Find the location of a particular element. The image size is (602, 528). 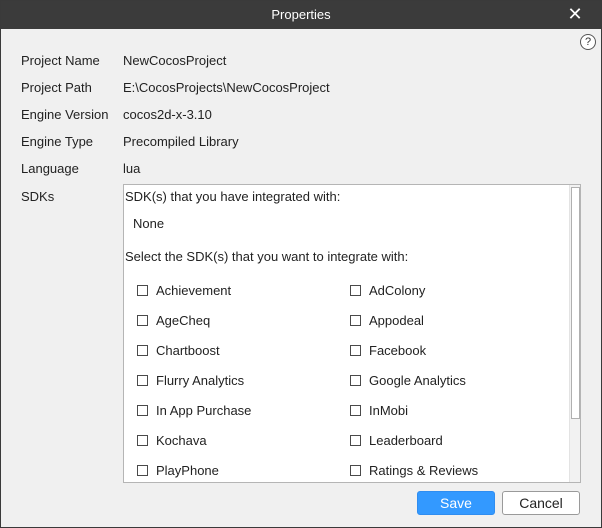

language-value: lua is located at coordinates (132, 168).